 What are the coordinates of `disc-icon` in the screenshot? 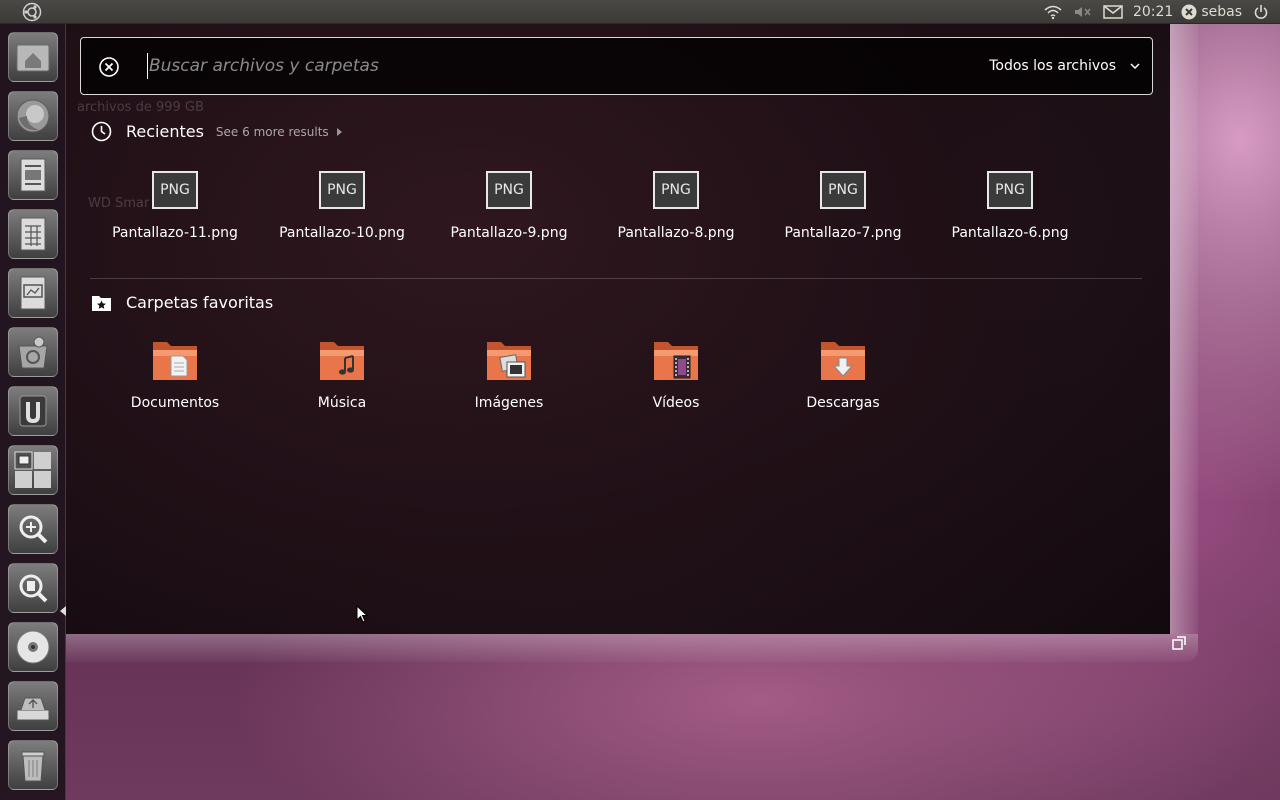 It's located at (33, 647).